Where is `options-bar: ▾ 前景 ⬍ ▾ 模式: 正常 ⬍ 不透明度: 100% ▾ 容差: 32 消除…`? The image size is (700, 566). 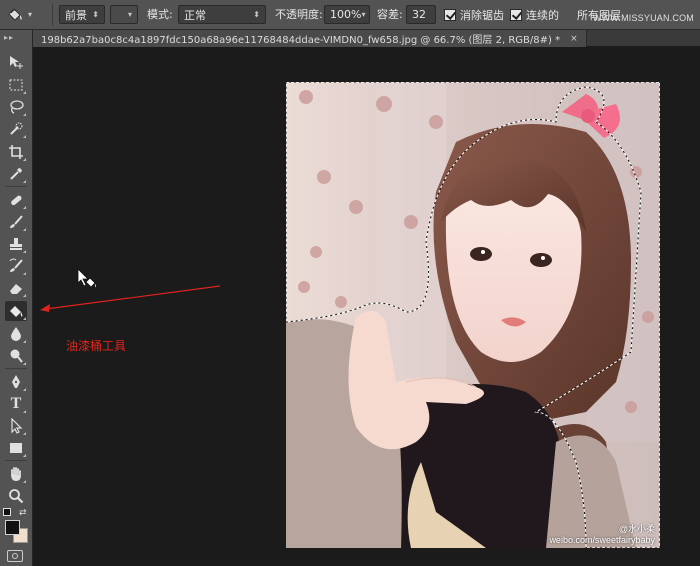
options-bar: ▾ 前景 ⬍ ▾ 模式: 正常 ⬍ 不透明度: 100% ▾ 容差: 32 消除… is located at coordinates (350, 15).